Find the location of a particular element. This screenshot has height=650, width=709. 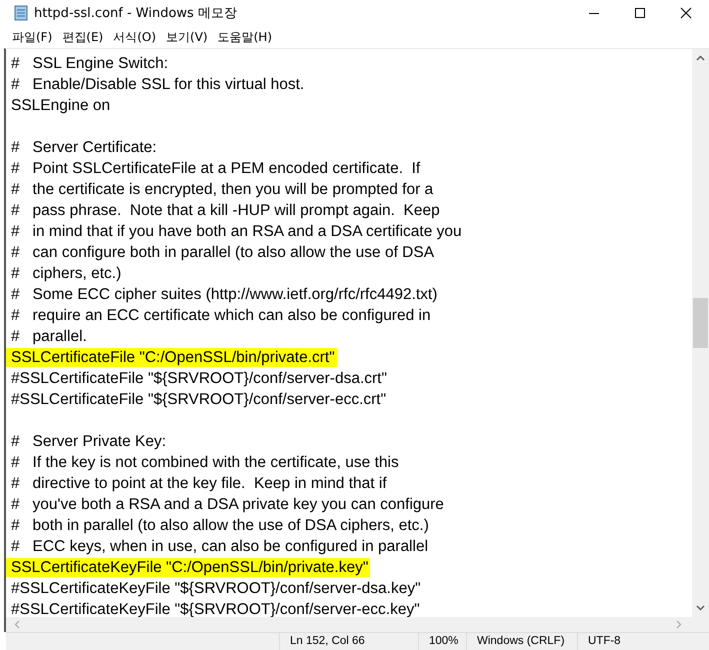

status-text: UTF-8 is located at coordinates (604, 641).